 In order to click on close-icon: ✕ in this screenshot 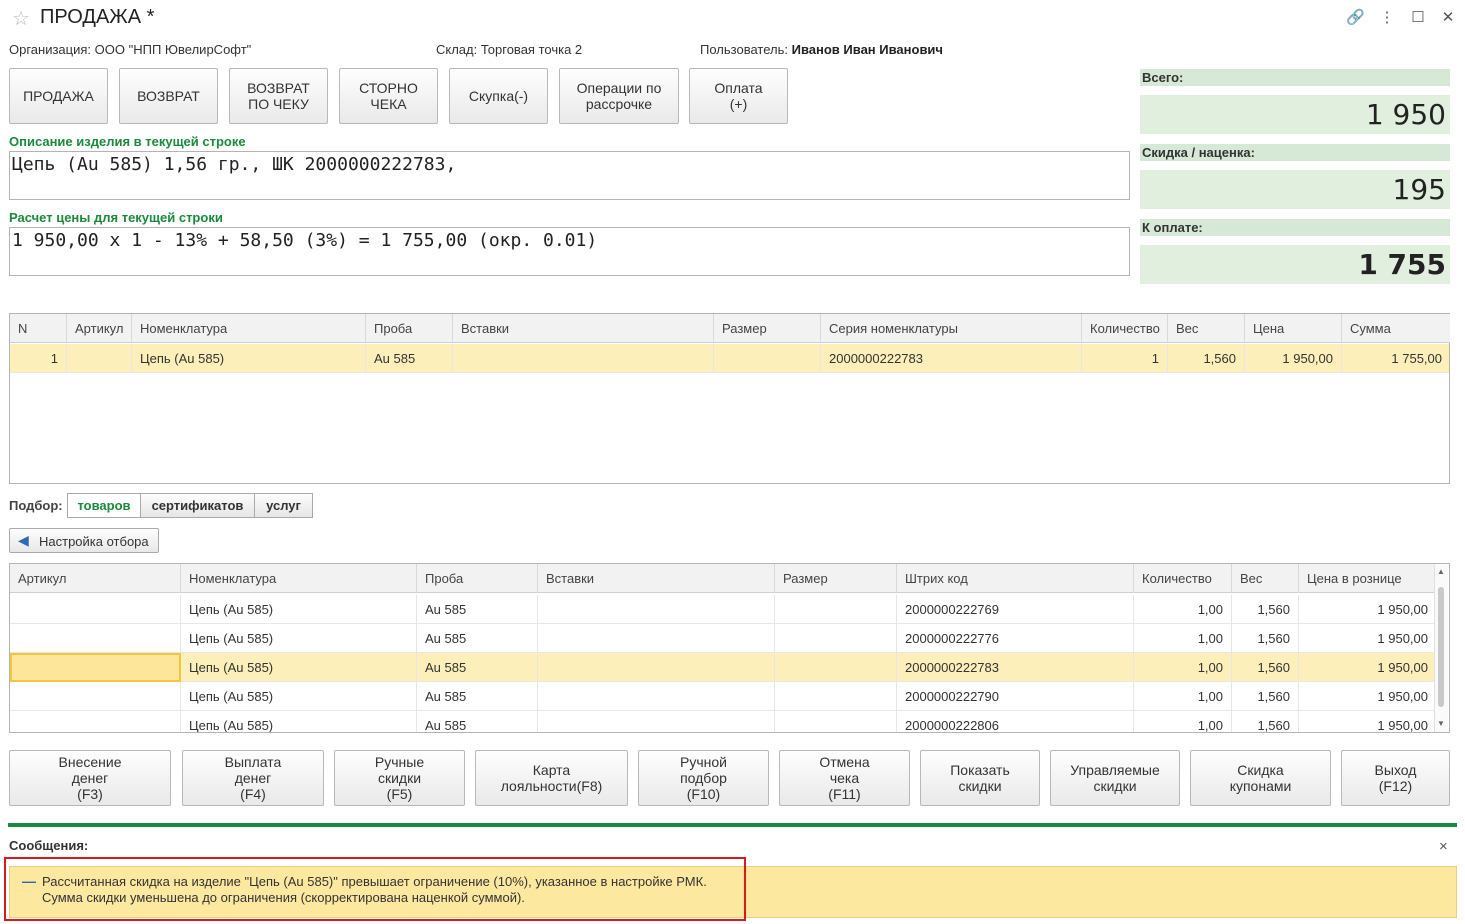, I will do `click(1448, 17)`.